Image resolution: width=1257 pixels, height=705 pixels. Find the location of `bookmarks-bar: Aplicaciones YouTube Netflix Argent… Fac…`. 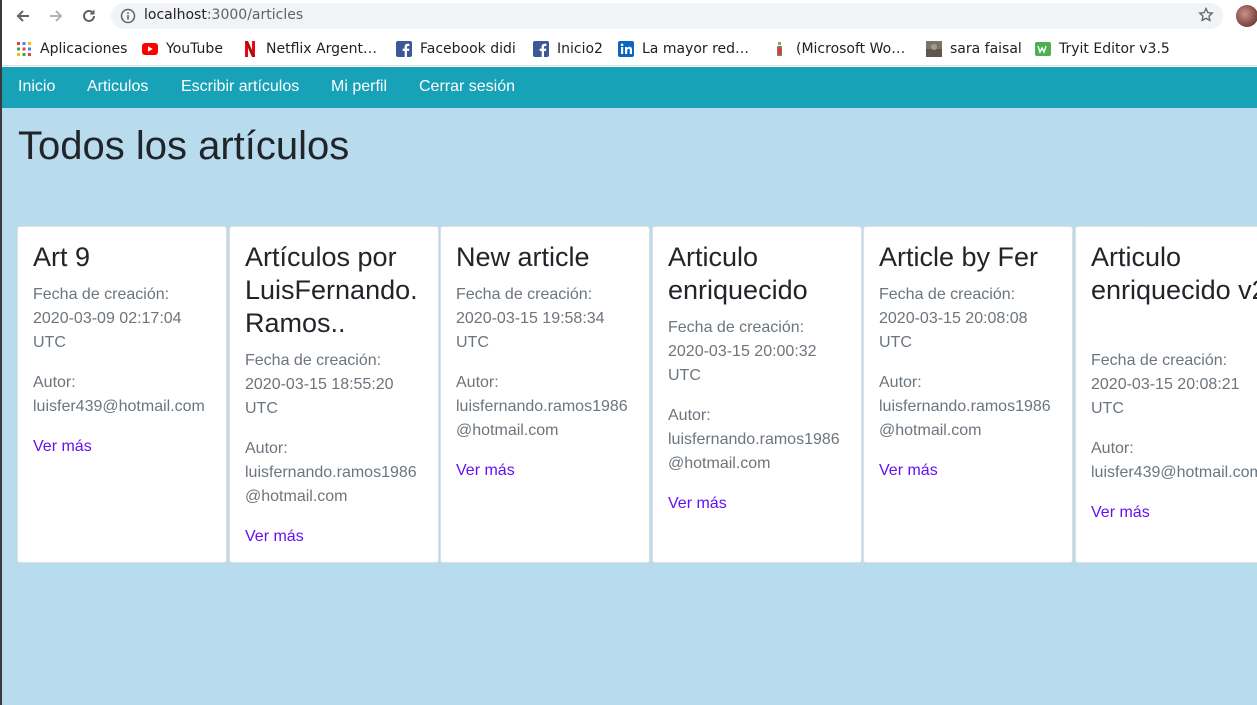

bookmarks-bar: Aplicaciones YouTube Netflix Argent… Fac… is located at coordinates (628, 49).